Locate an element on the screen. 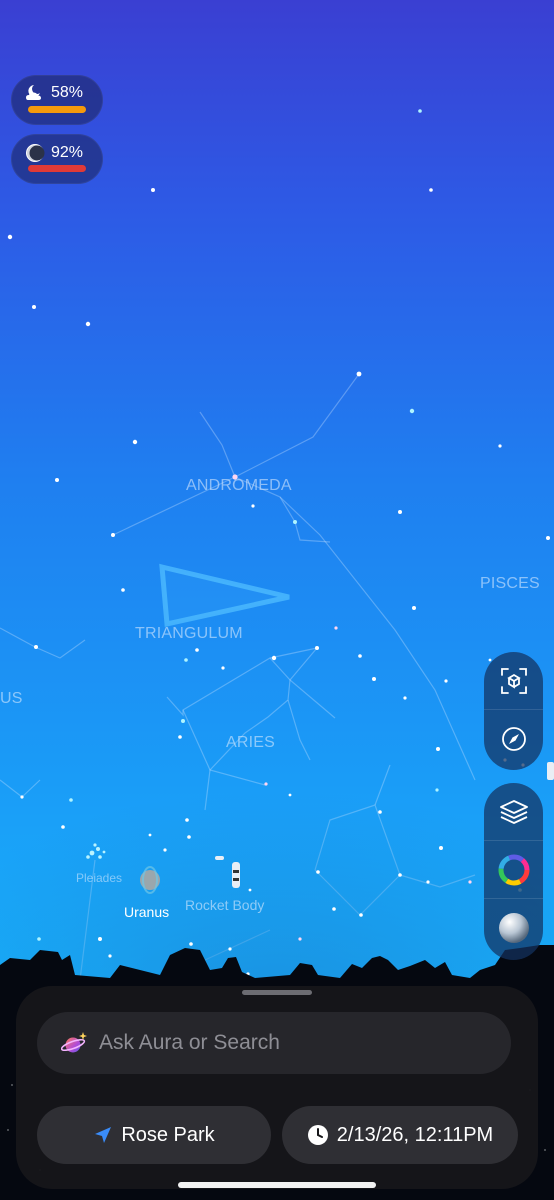 The height and width of the screenshot is (1200, 554). object-label-pleiades: Pleiades is located at coordinates (99, 878).